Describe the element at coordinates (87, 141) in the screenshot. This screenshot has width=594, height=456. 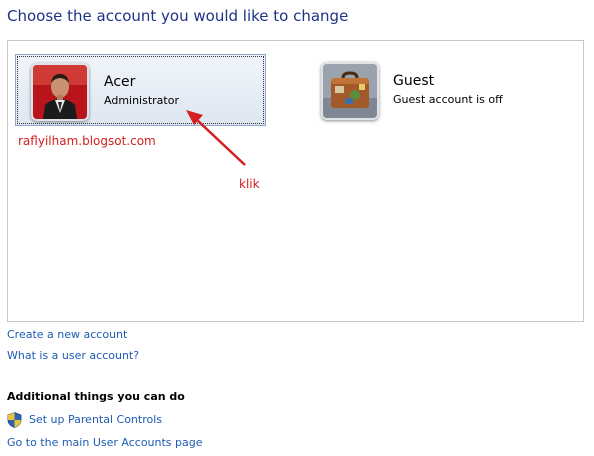
I see `watermark-text: raflyilham.blogsot.com` at that location.